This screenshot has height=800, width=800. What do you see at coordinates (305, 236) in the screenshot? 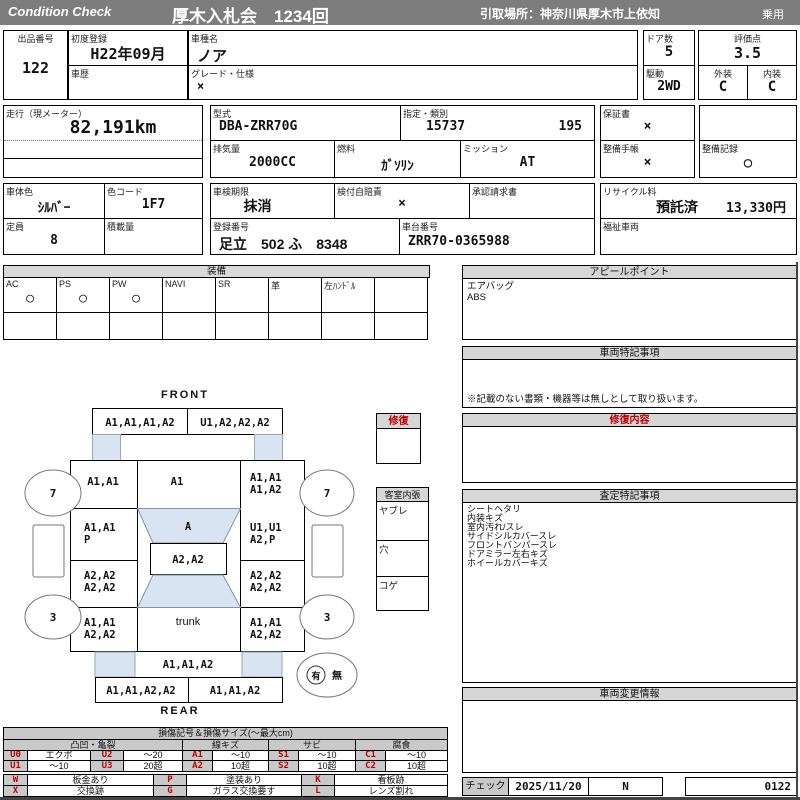
I see `registration-number-cell: 登録番号 足立 502 ふ 8348` at bounding box center [305, 236].